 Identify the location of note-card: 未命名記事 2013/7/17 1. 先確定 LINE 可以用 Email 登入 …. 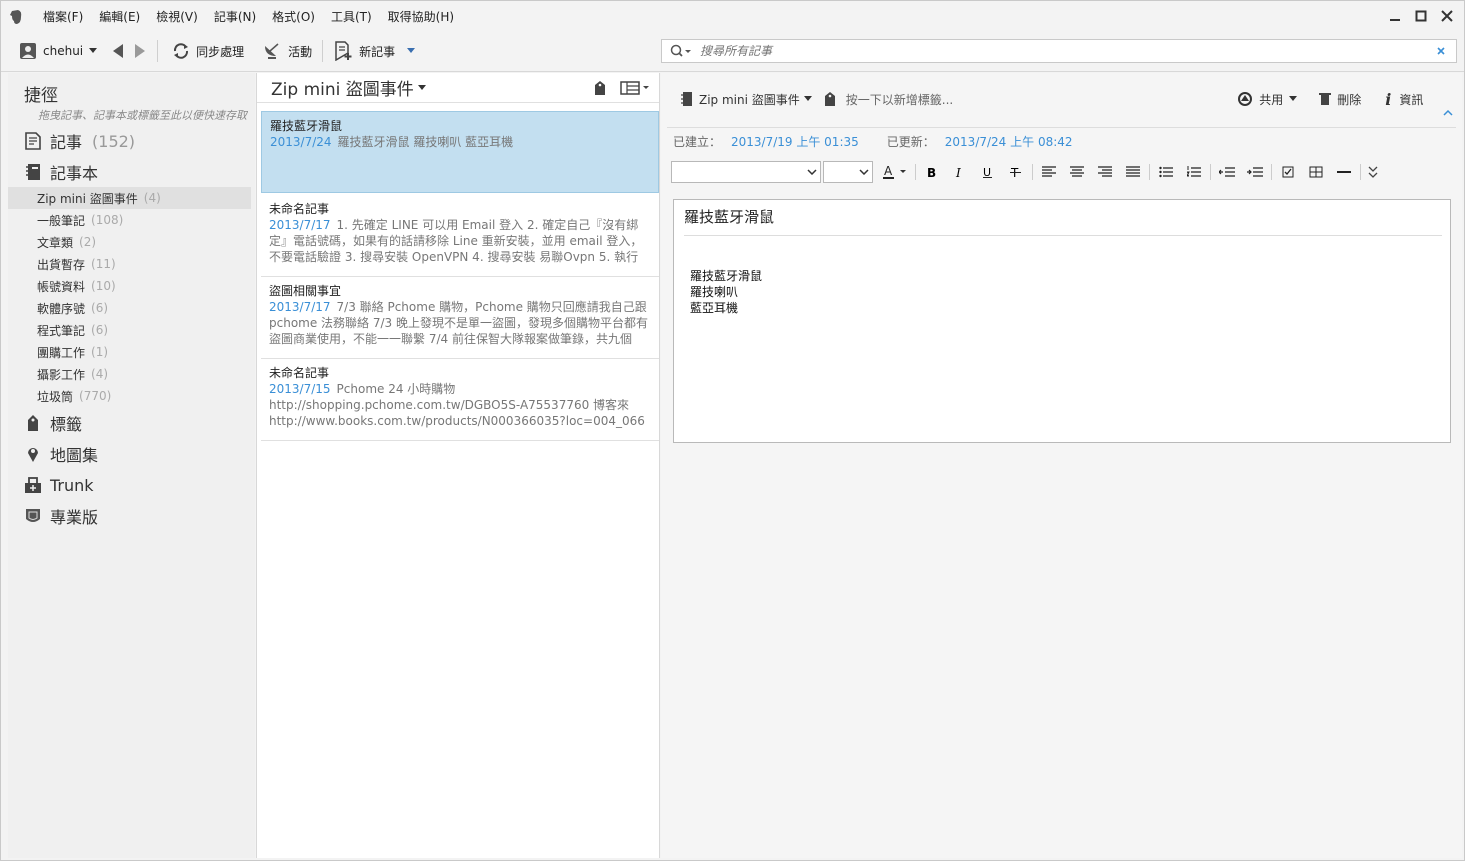
(460, 236).